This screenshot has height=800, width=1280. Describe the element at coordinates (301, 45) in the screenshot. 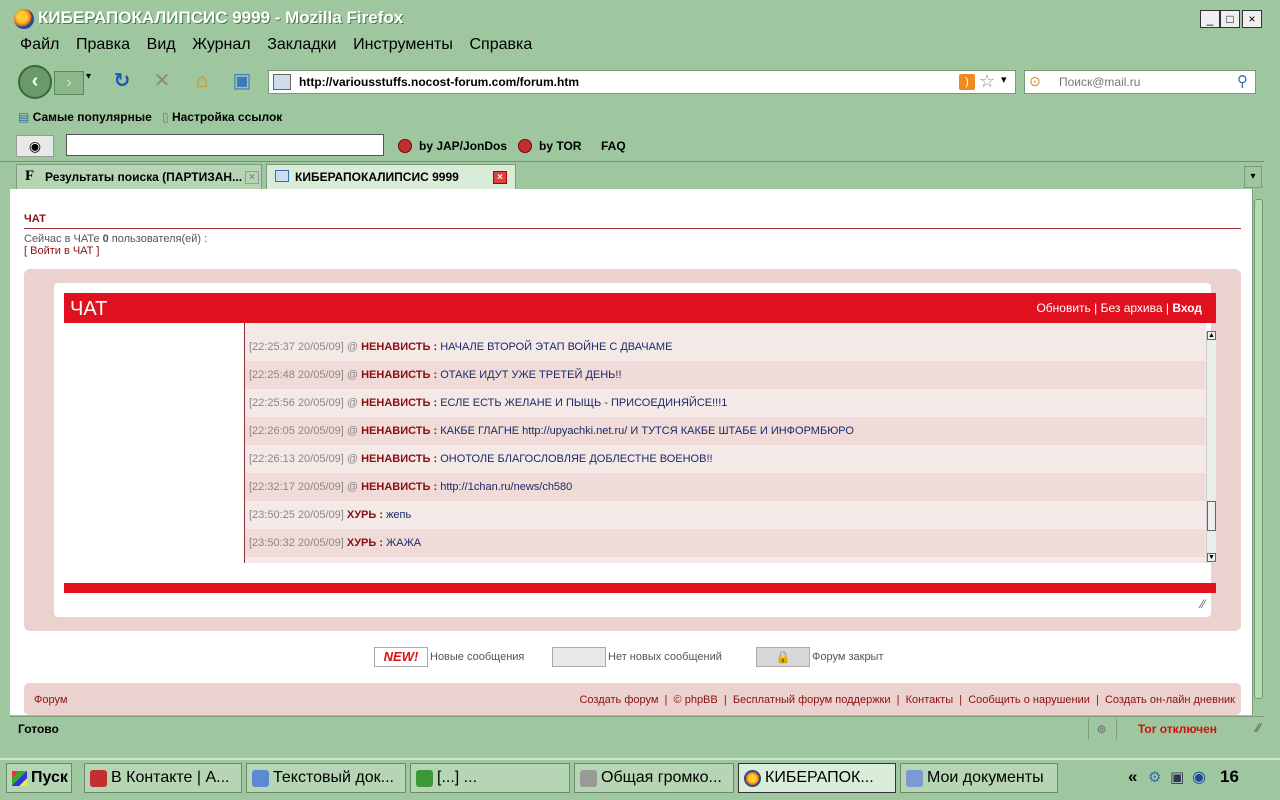

I see `menu-bookmarks: Закладки` at that location.